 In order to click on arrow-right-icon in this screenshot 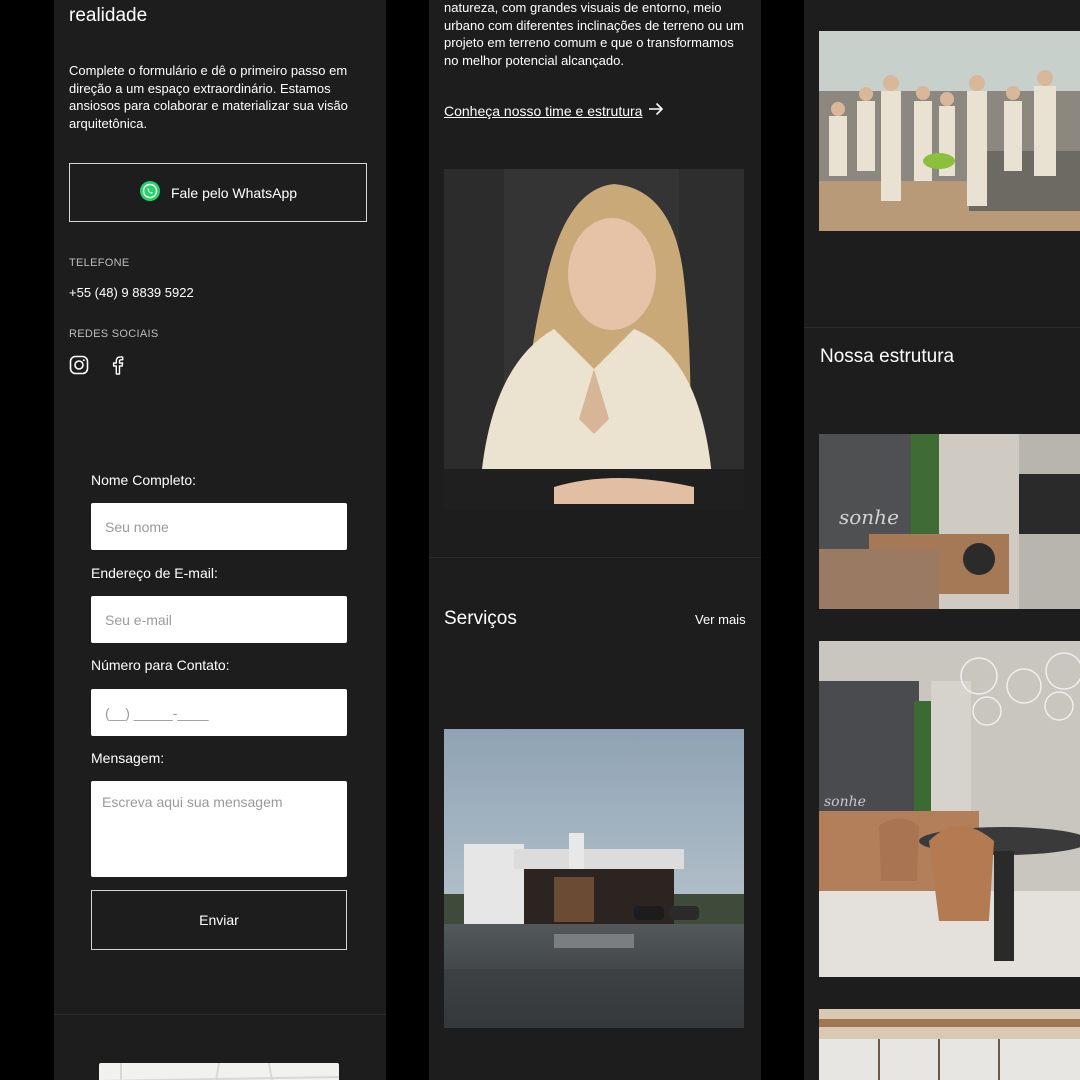, I will do `click(656, 110)`.